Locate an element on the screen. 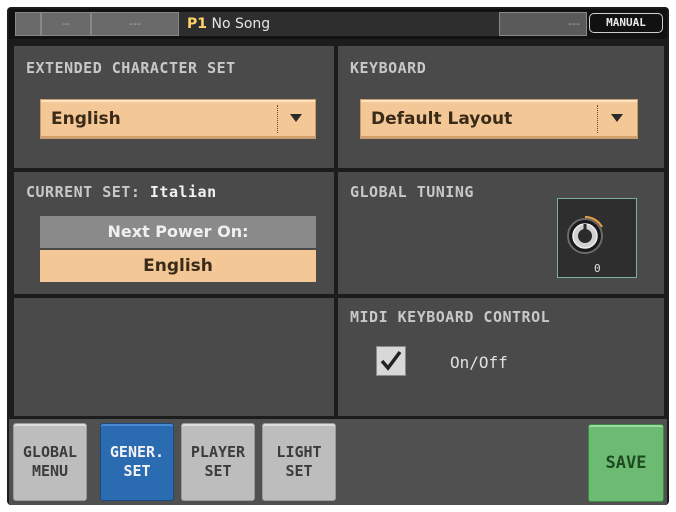  status-segment-2: --- is located at coordinates (135, 24).